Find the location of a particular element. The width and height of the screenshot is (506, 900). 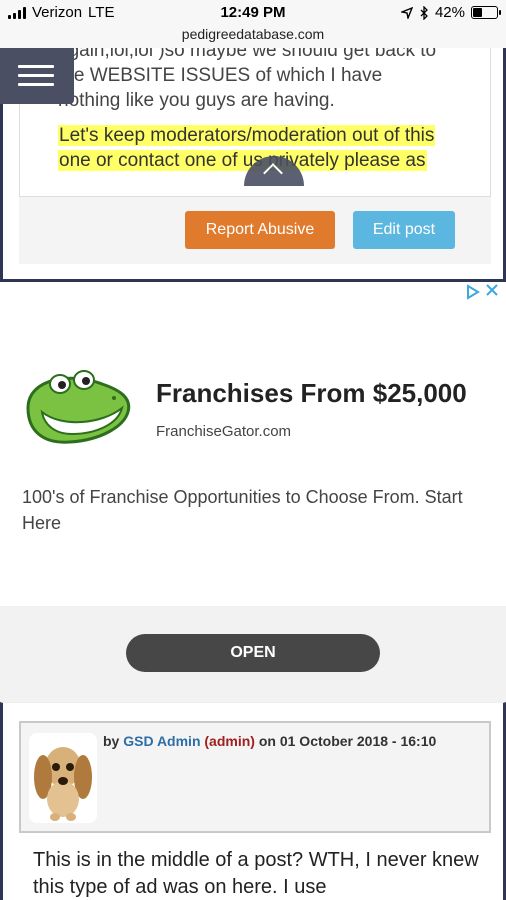

battery-percent: 42% is located at coordinates (449, 12).